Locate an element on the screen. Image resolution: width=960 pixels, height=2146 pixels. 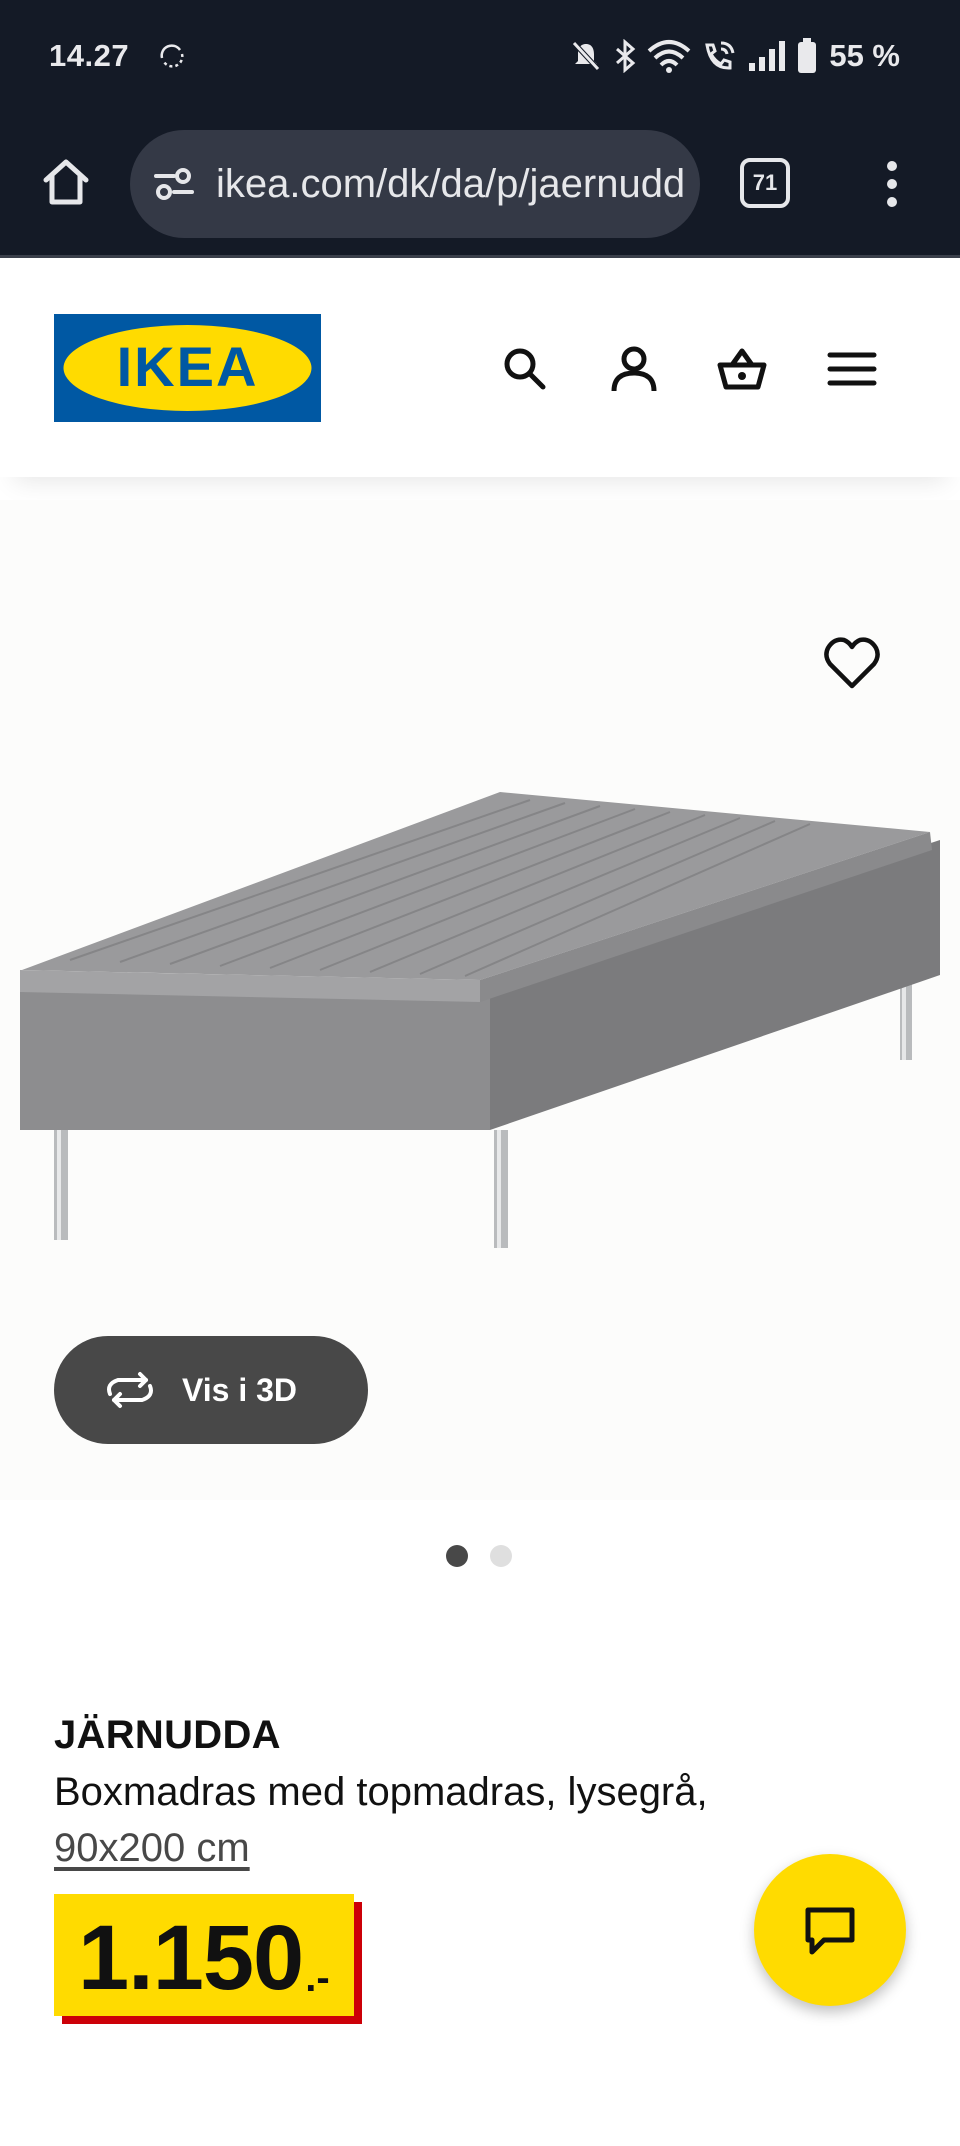
ikea-logo: IKEA is located at coordinates (187, 368).